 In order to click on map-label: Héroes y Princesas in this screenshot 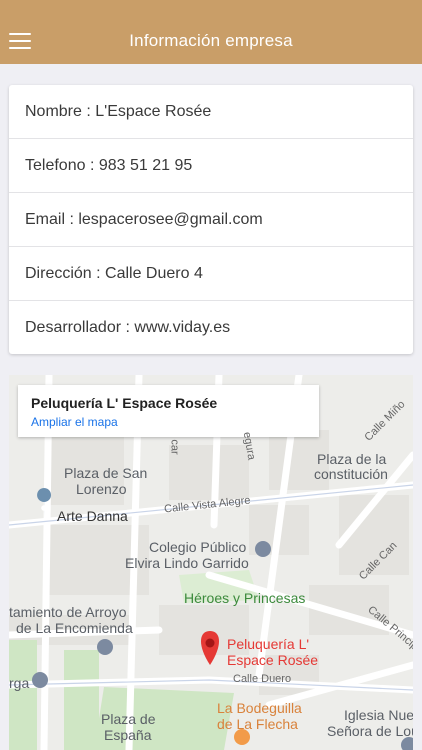, I will do `click(245, 598)`.